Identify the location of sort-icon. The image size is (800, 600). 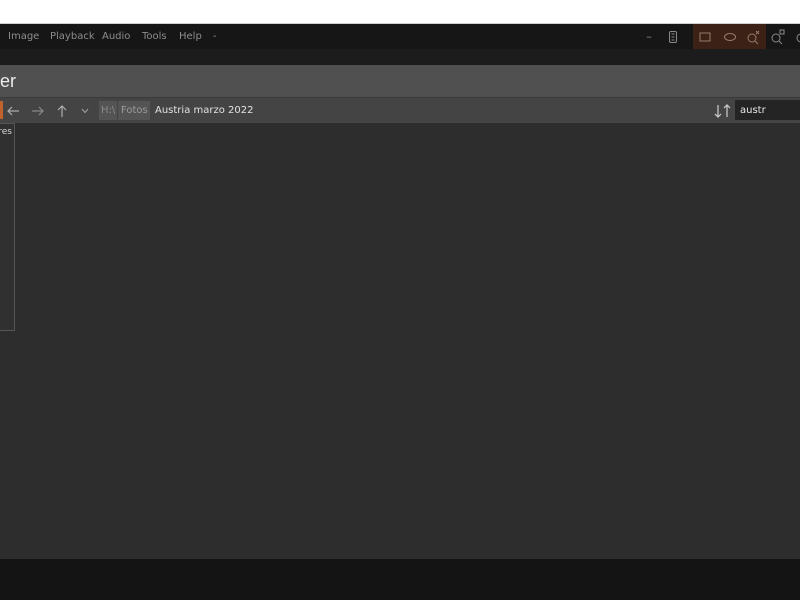
(723, 110).